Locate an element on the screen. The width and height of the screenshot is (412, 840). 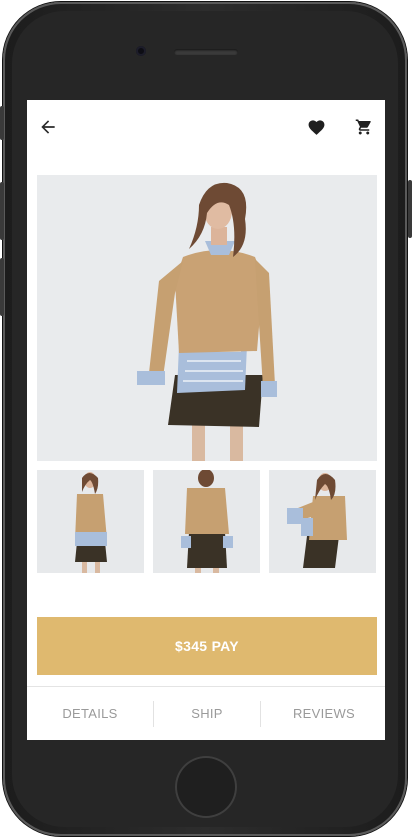
front-camera is located at coordinates (141, 51).